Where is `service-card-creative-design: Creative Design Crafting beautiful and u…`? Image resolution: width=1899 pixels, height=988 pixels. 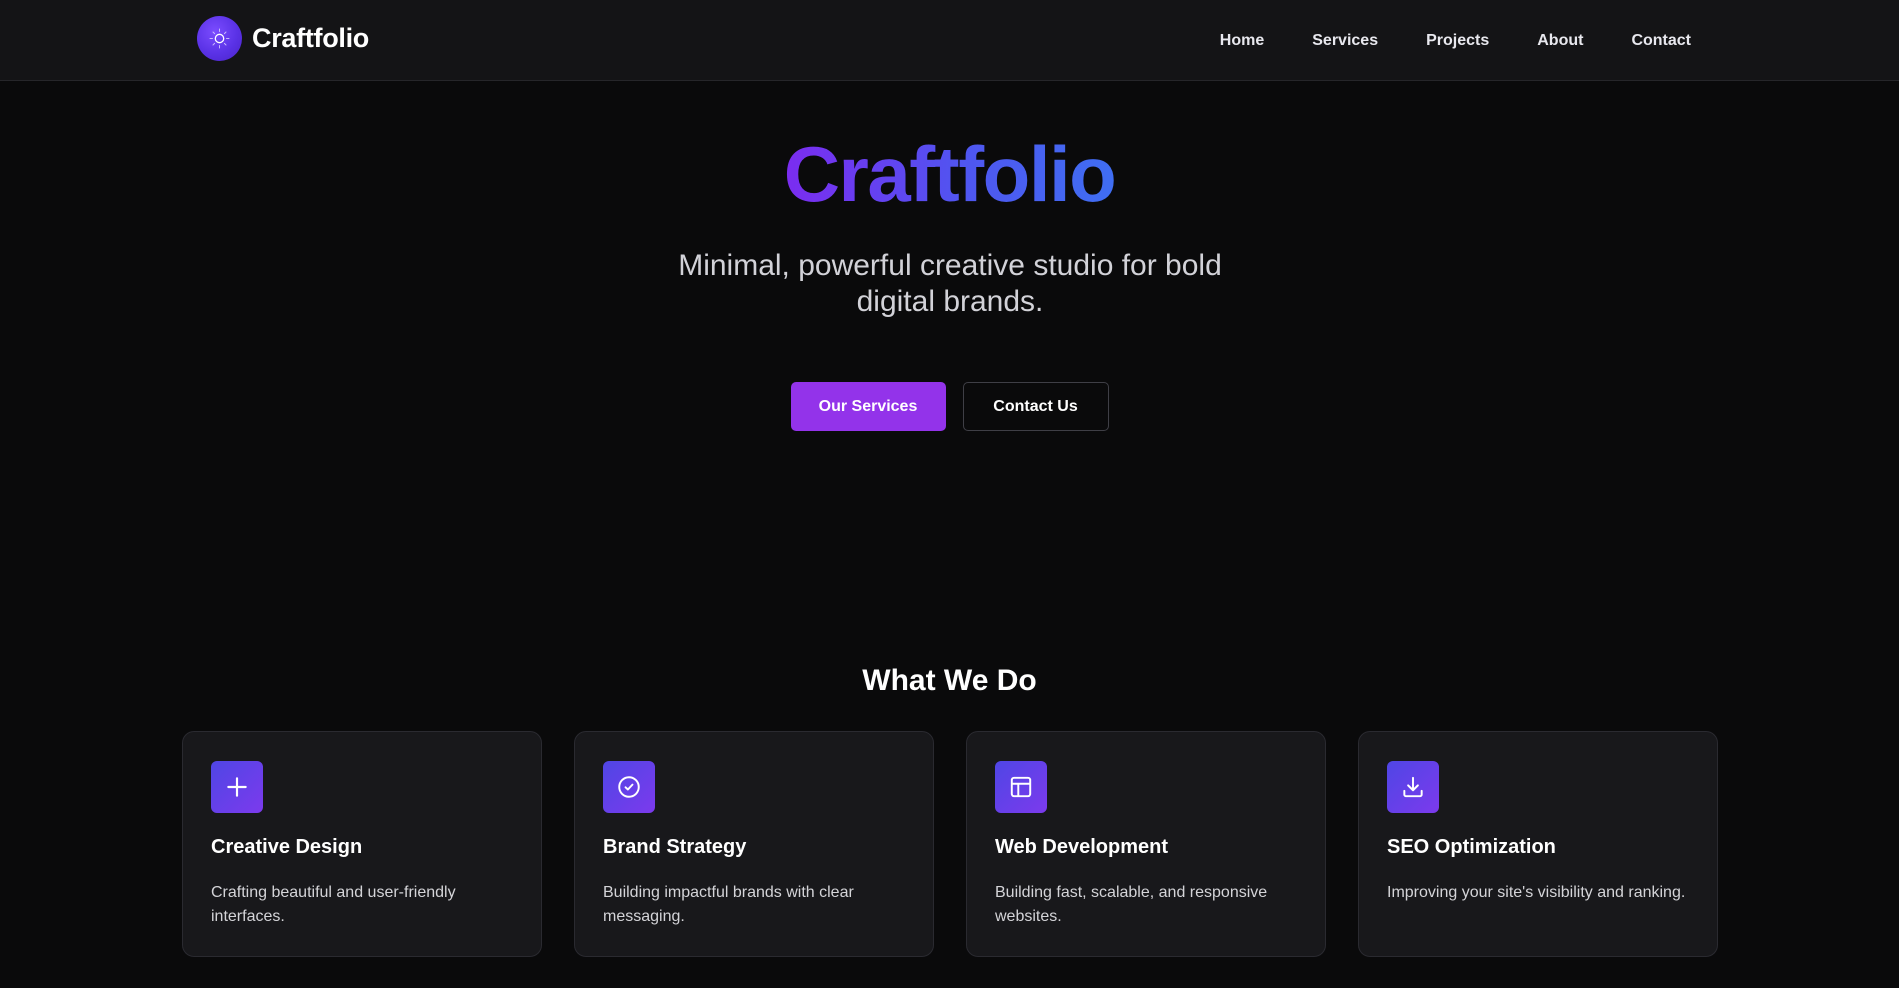 service-card-creative-design: Creative Design Crafting beautiful and u… is located at coordinates (362, 844).